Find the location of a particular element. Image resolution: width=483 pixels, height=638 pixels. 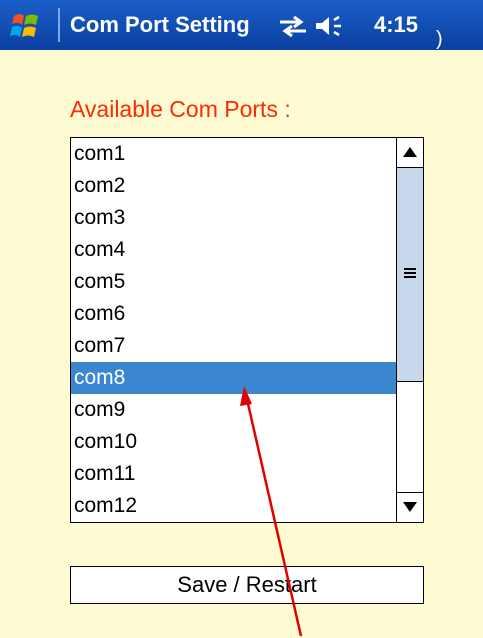

com-port-item: com9 is located at coordinates (233, 410).